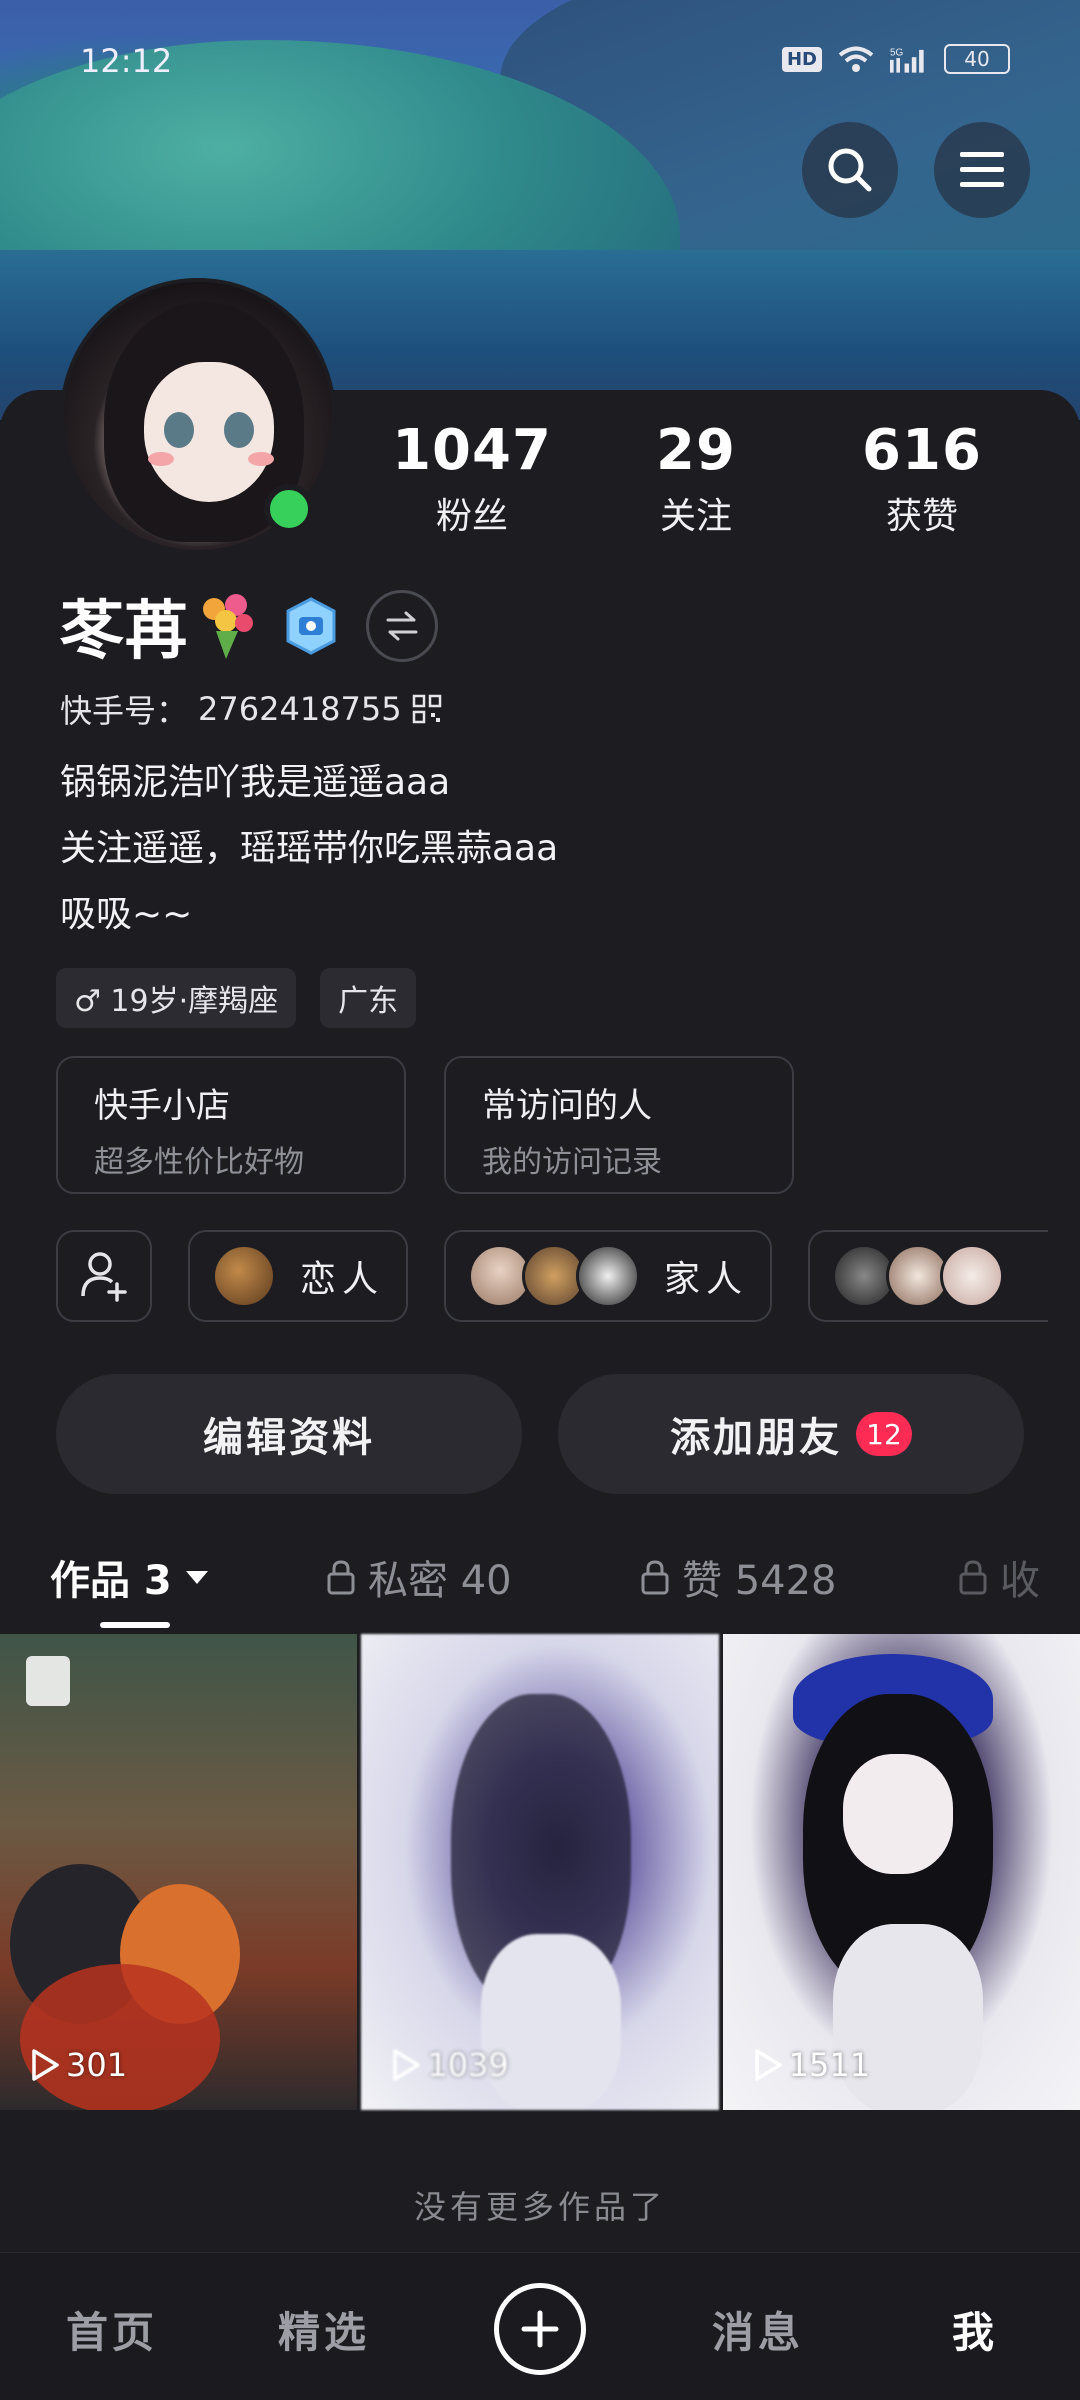  What do you see at coordinates (135, 1625) in the screenshot?
I see `active-tab-indicator` at bounding box center [135, 1625].